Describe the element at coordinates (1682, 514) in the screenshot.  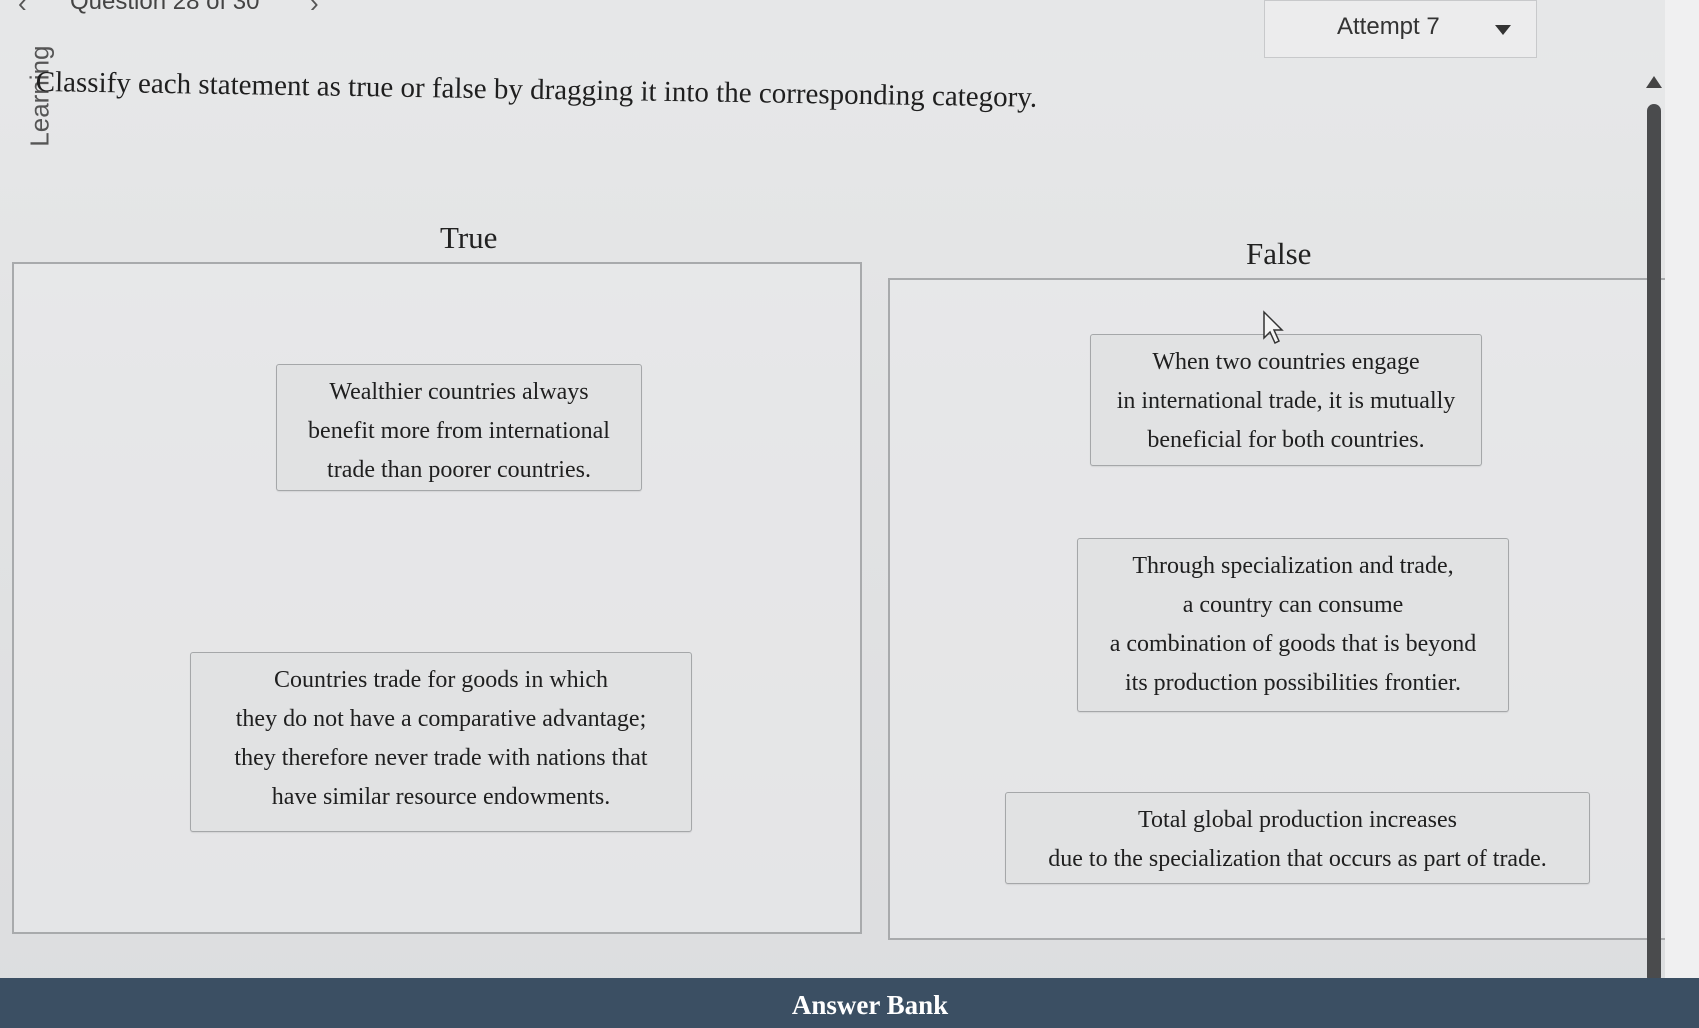
I see `window-edge` at that location.